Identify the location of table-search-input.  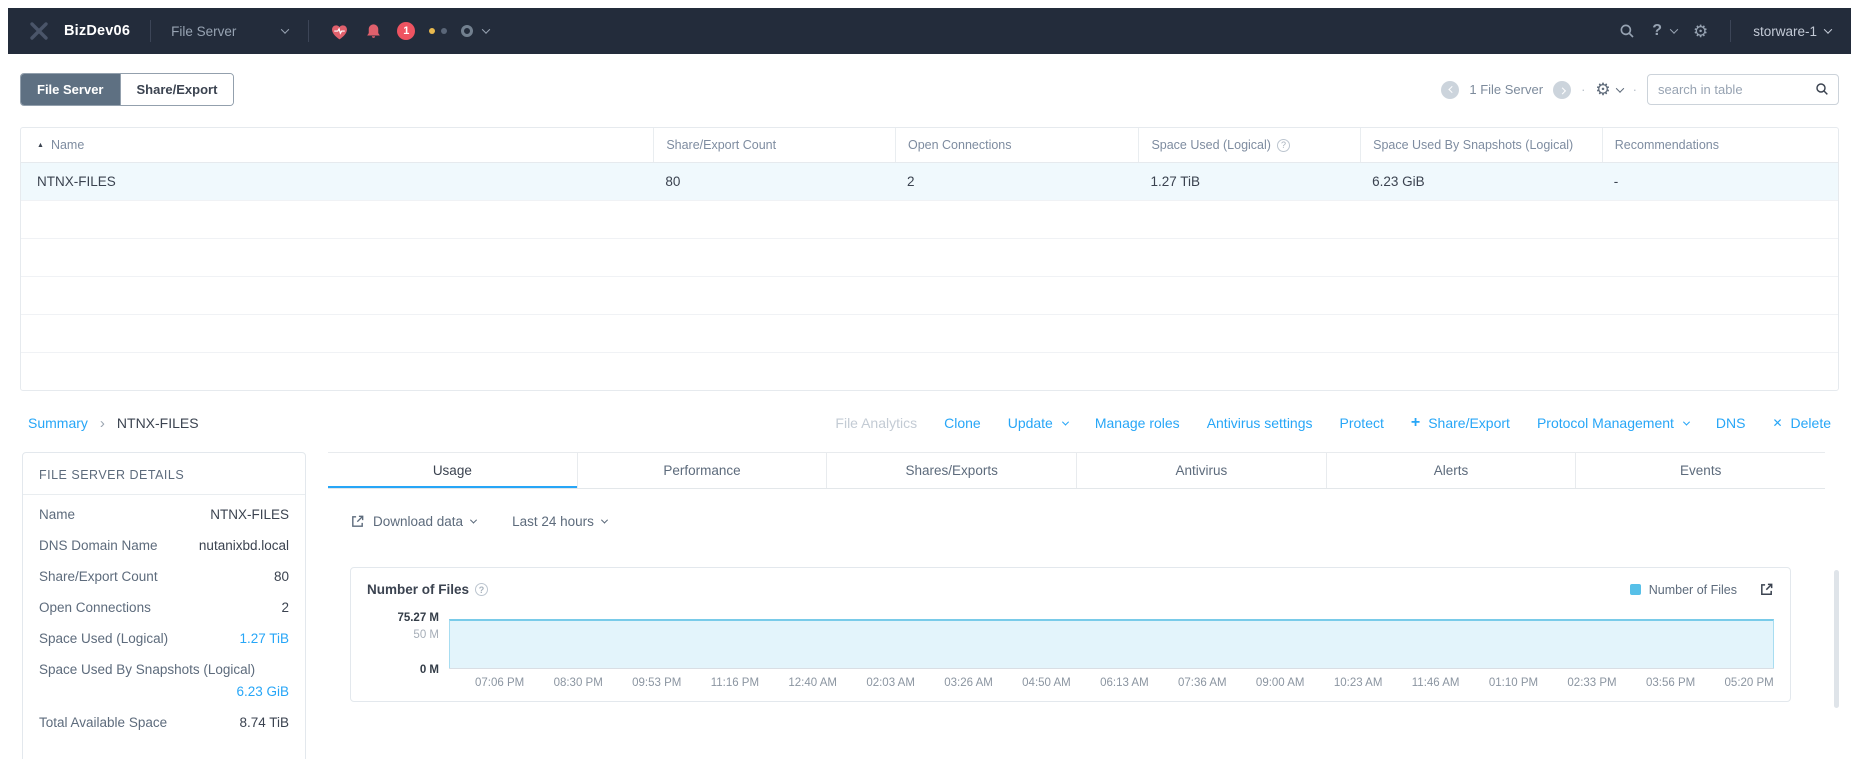
(1743, 89).